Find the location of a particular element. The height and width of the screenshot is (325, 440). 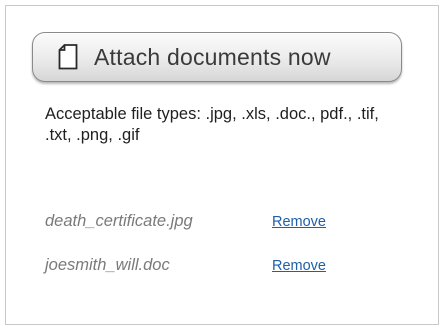

document-icon is located at coordinates (68, 57).